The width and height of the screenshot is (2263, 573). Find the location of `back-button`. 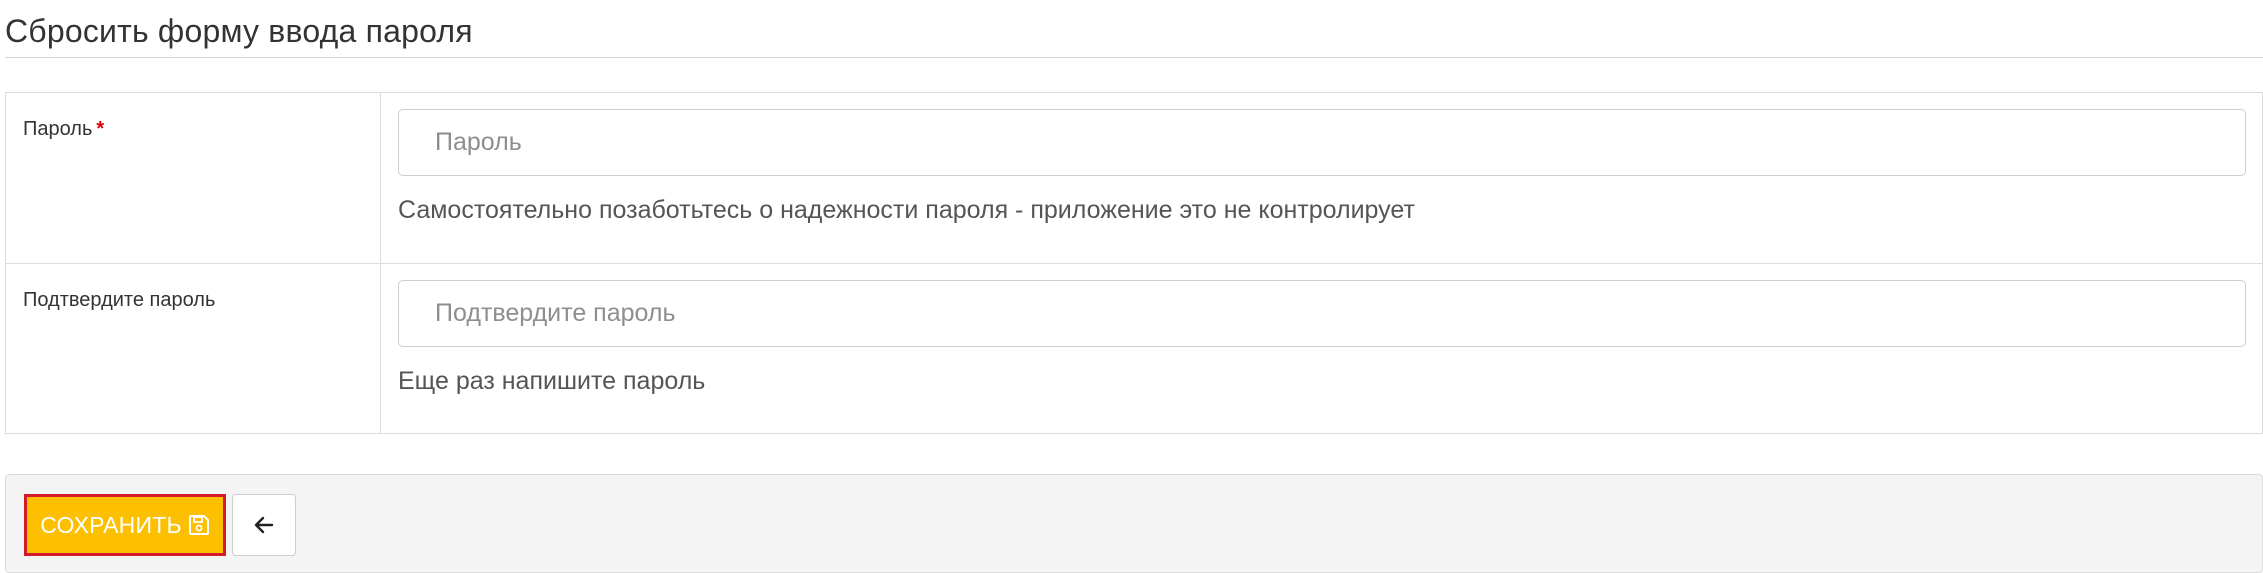

back-button is located at coordinates (264, 525).